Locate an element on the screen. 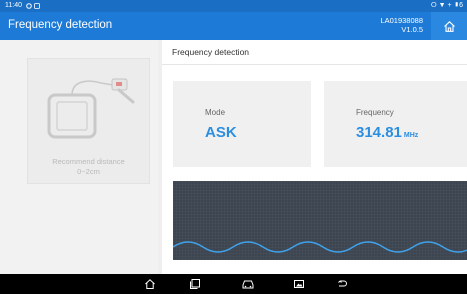  system-nav-bar is located at coordinates (233, 284).